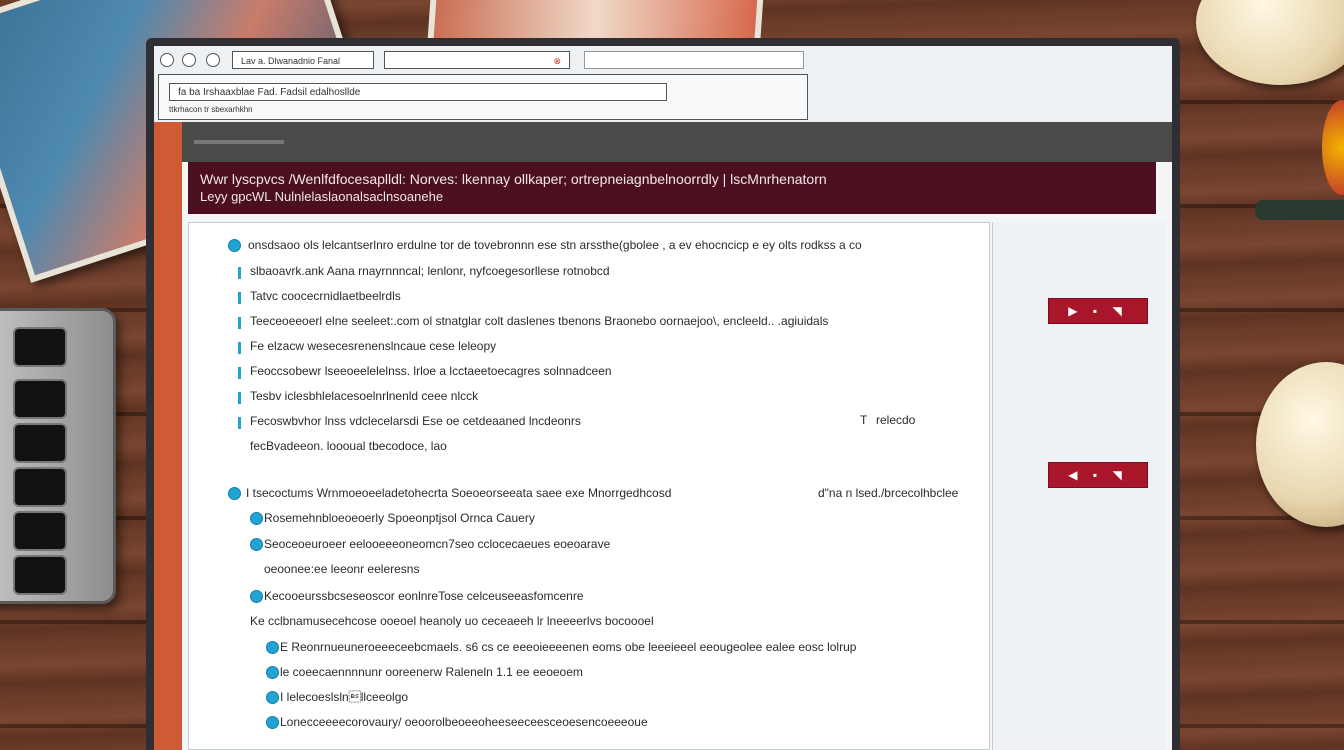 This screenshot has width=1344, height=750. What do you see at coordinates (234, 493) in the screenshot?
I see `section-bullet-icon` at bounding box center [234, 493].